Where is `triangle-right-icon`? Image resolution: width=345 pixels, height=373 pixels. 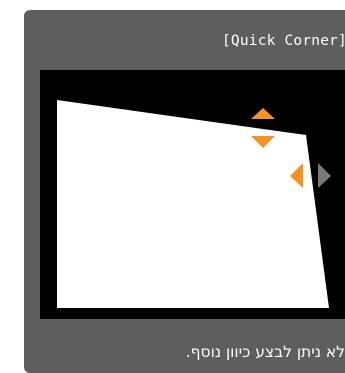 triangle-right-icon is located at coordinates (324, 175).